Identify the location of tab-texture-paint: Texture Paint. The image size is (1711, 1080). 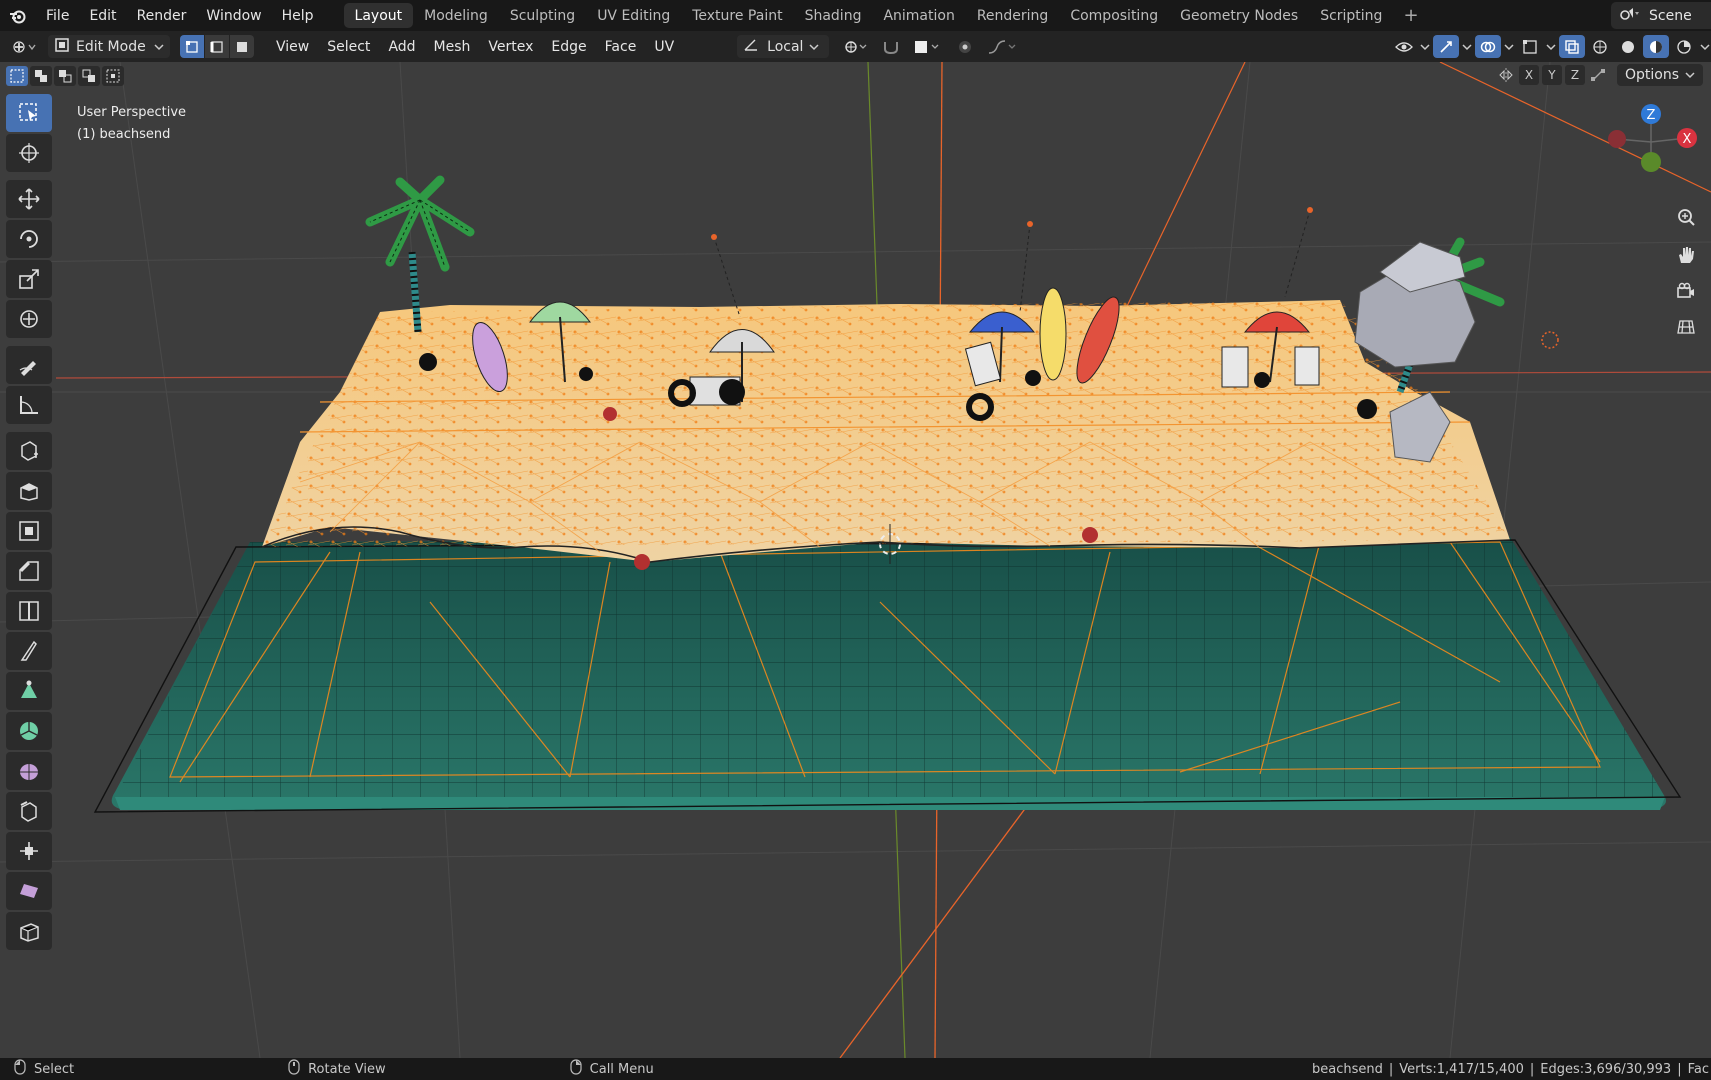
(737, 15).